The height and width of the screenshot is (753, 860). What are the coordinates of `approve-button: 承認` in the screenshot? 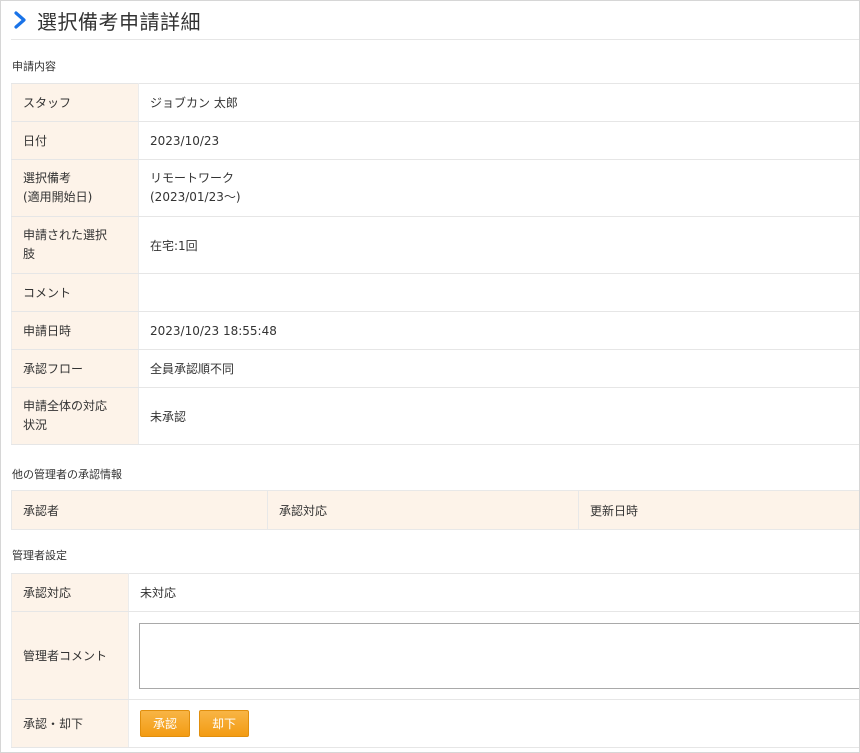 It's located at (165, 723).